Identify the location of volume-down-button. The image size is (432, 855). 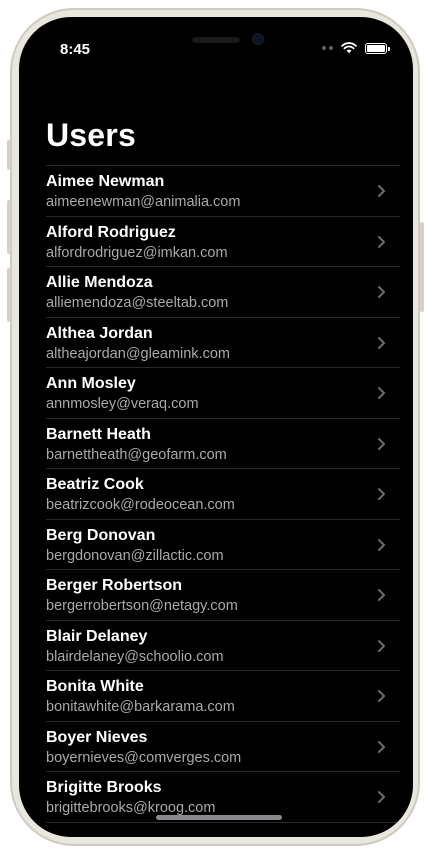
(9, 295).